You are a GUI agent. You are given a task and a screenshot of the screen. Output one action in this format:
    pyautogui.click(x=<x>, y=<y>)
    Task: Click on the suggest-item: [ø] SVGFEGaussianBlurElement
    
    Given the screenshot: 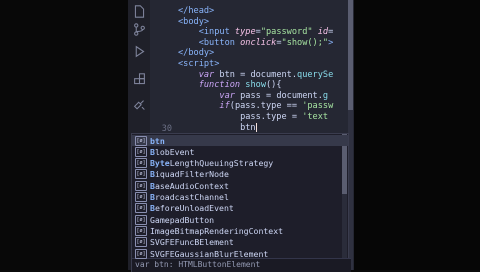 What is the action you would take?
    pyautogui.click(x=240, y=253)
    